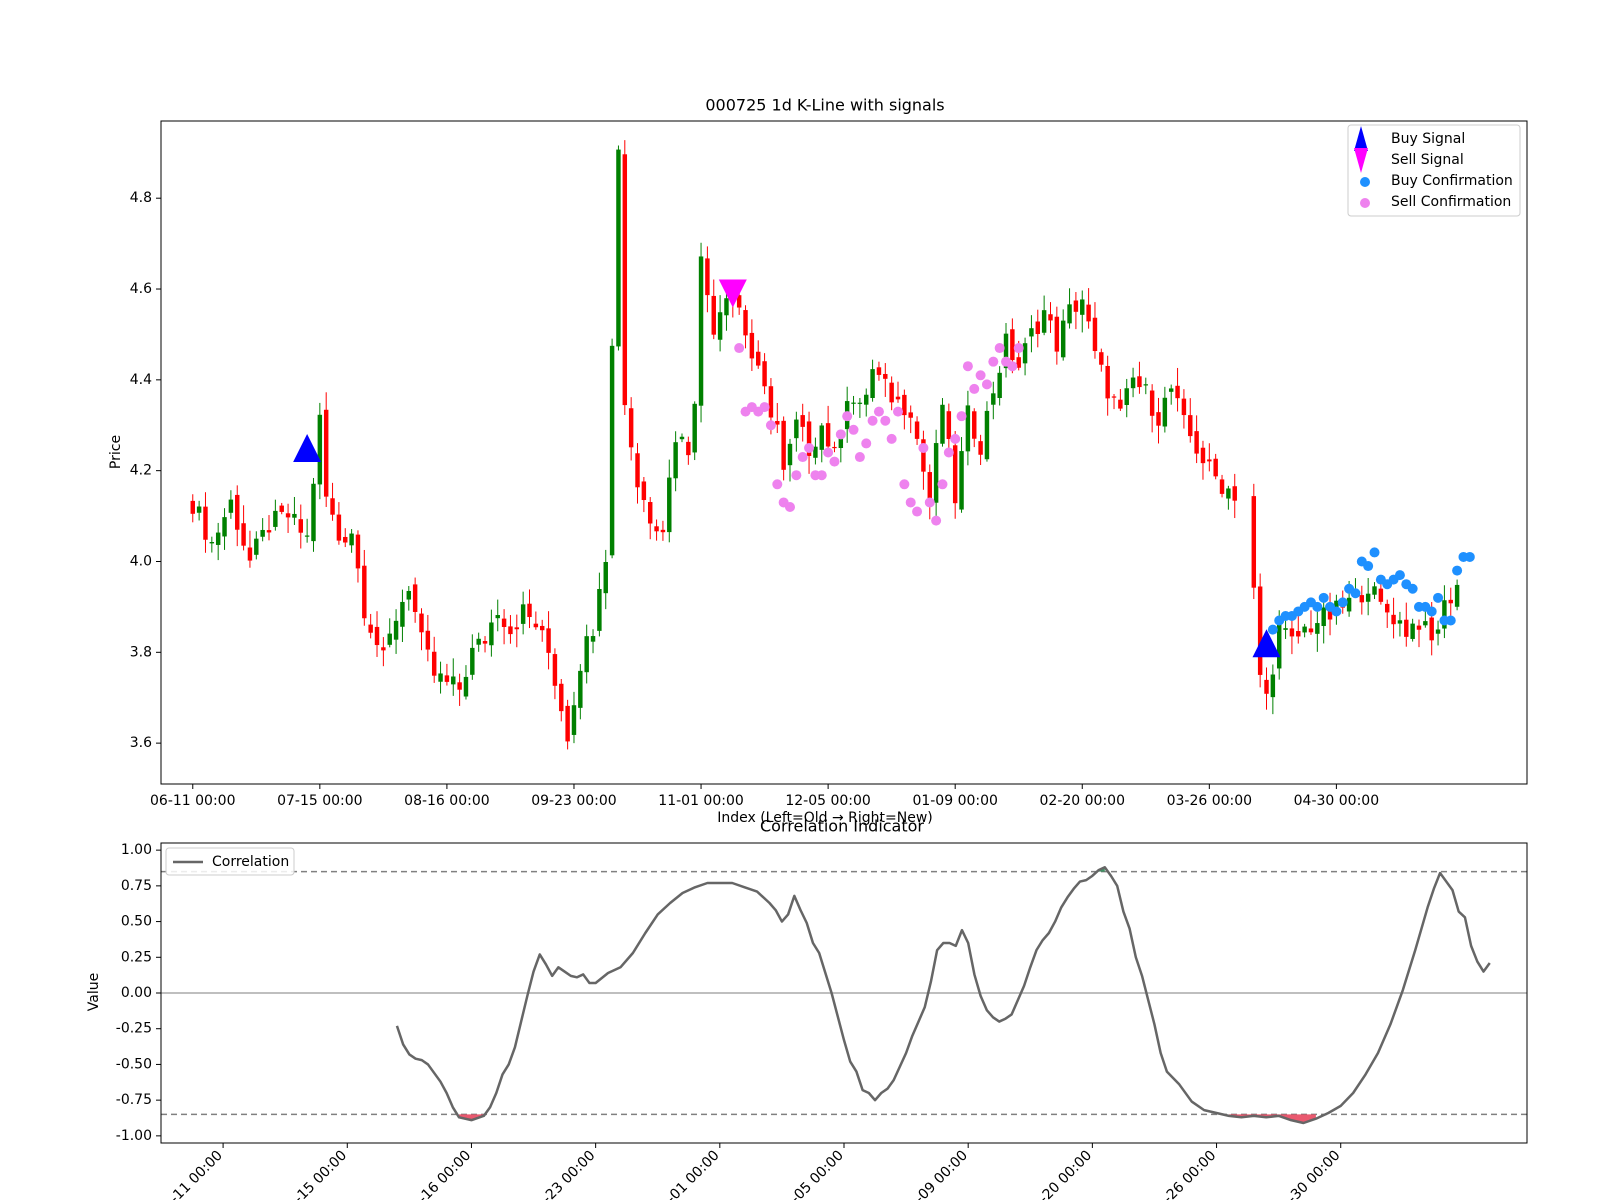  Describe the element at coordinates (446, 801) in the screenshot. I see `x-tick-label: 08-16 00:00` at that location.